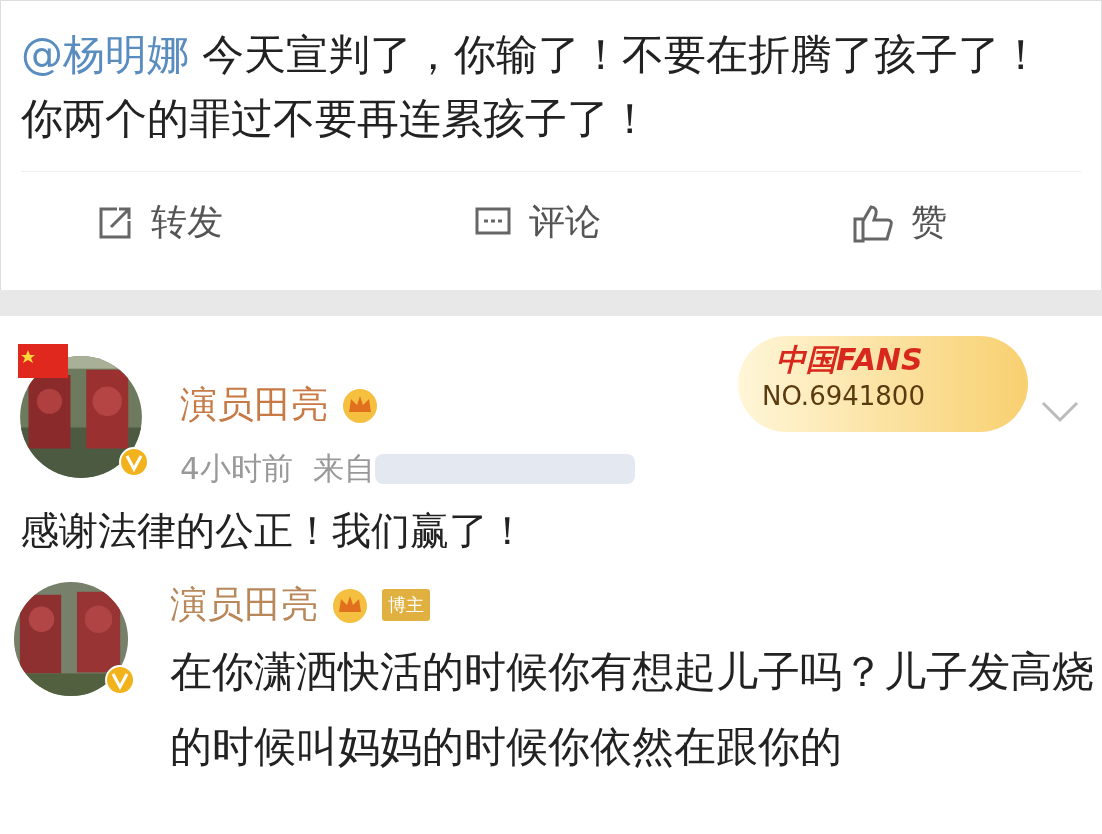 The height and width of the screenshot is (834, 1102). I want to click on source-label: 来自, so click(343, 468).